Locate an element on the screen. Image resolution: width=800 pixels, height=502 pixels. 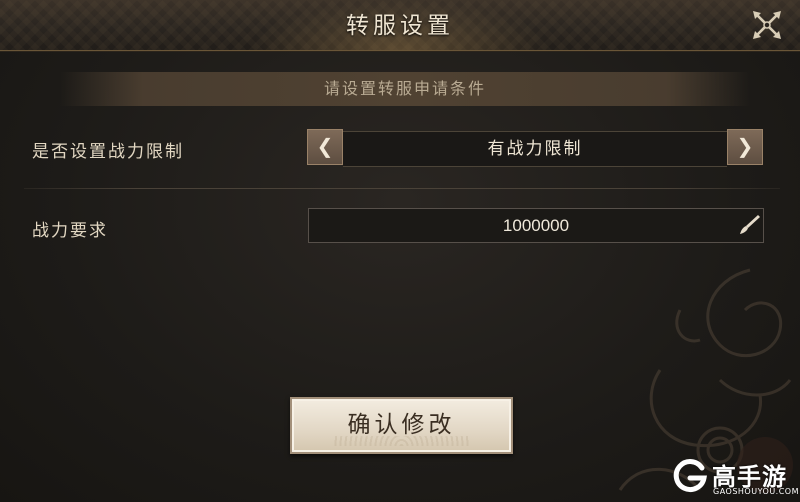
confirm-modify-label: 确认修改 is located at coordinates (401, 425).